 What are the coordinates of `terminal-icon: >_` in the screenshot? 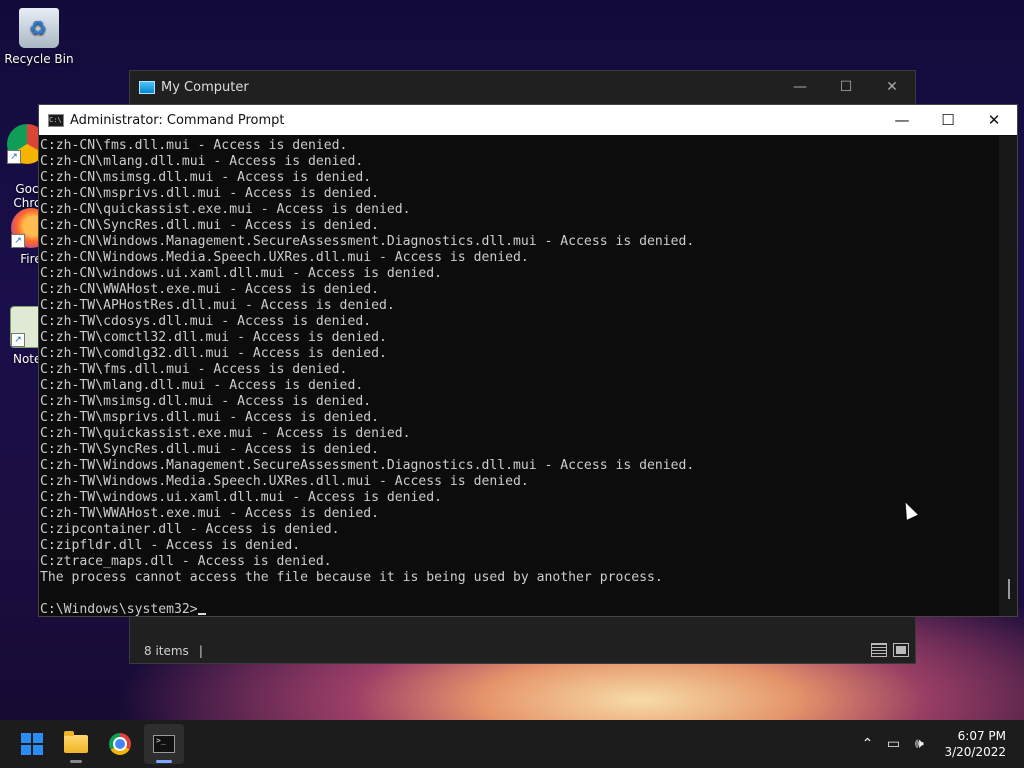 It's located at (164, 744).